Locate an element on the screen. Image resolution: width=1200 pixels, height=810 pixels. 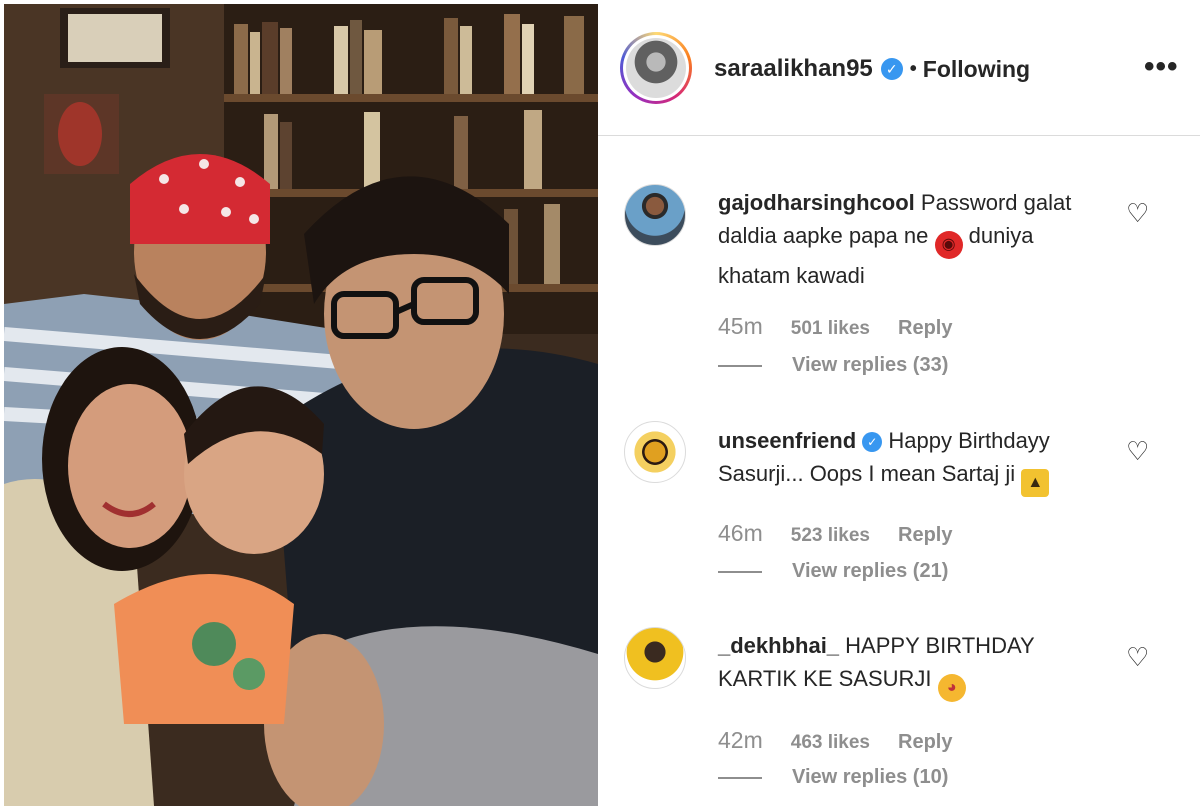
comment-username: gajodharsinghcool is located at coordinates (816, 202).